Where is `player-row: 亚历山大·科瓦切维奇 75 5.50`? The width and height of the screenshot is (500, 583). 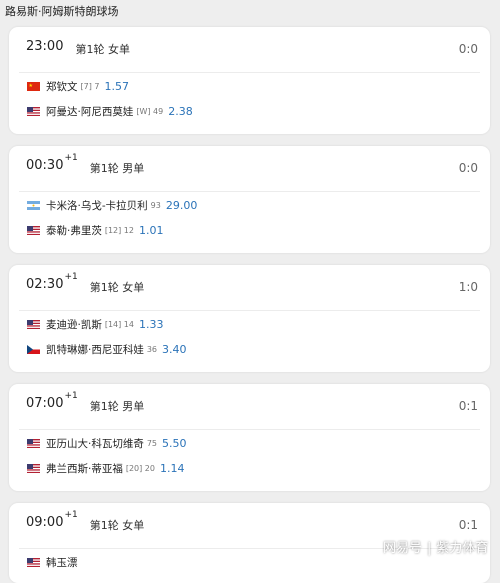
player-row: 亚历山大·科瓦切维奇 75 5.50 is located at coordinates (107, 443).